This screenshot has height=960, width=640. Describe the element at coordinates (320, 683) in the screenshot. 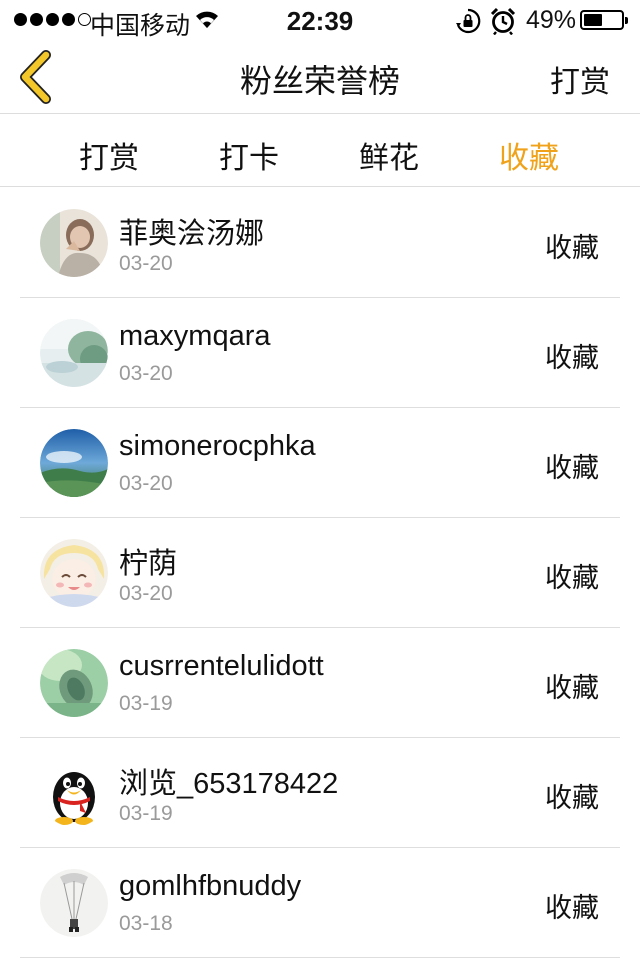

I see `list-item: cusrrentelulidott 03-19 收藏` at that location.